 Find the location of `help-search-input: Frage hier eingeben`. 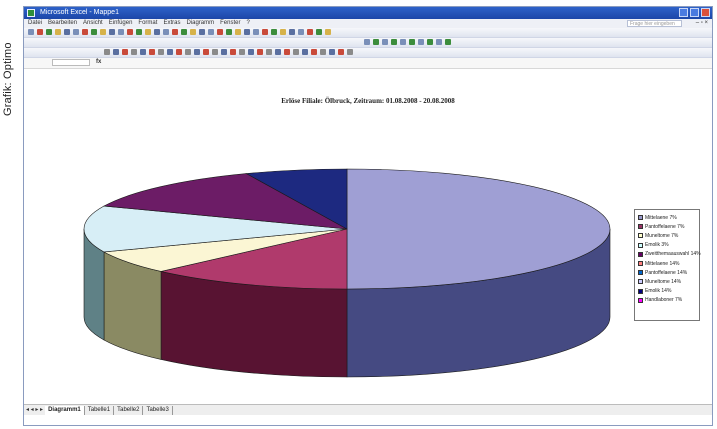

help-search-input: Frage hier eingeben is located at coordinates (654, 23).